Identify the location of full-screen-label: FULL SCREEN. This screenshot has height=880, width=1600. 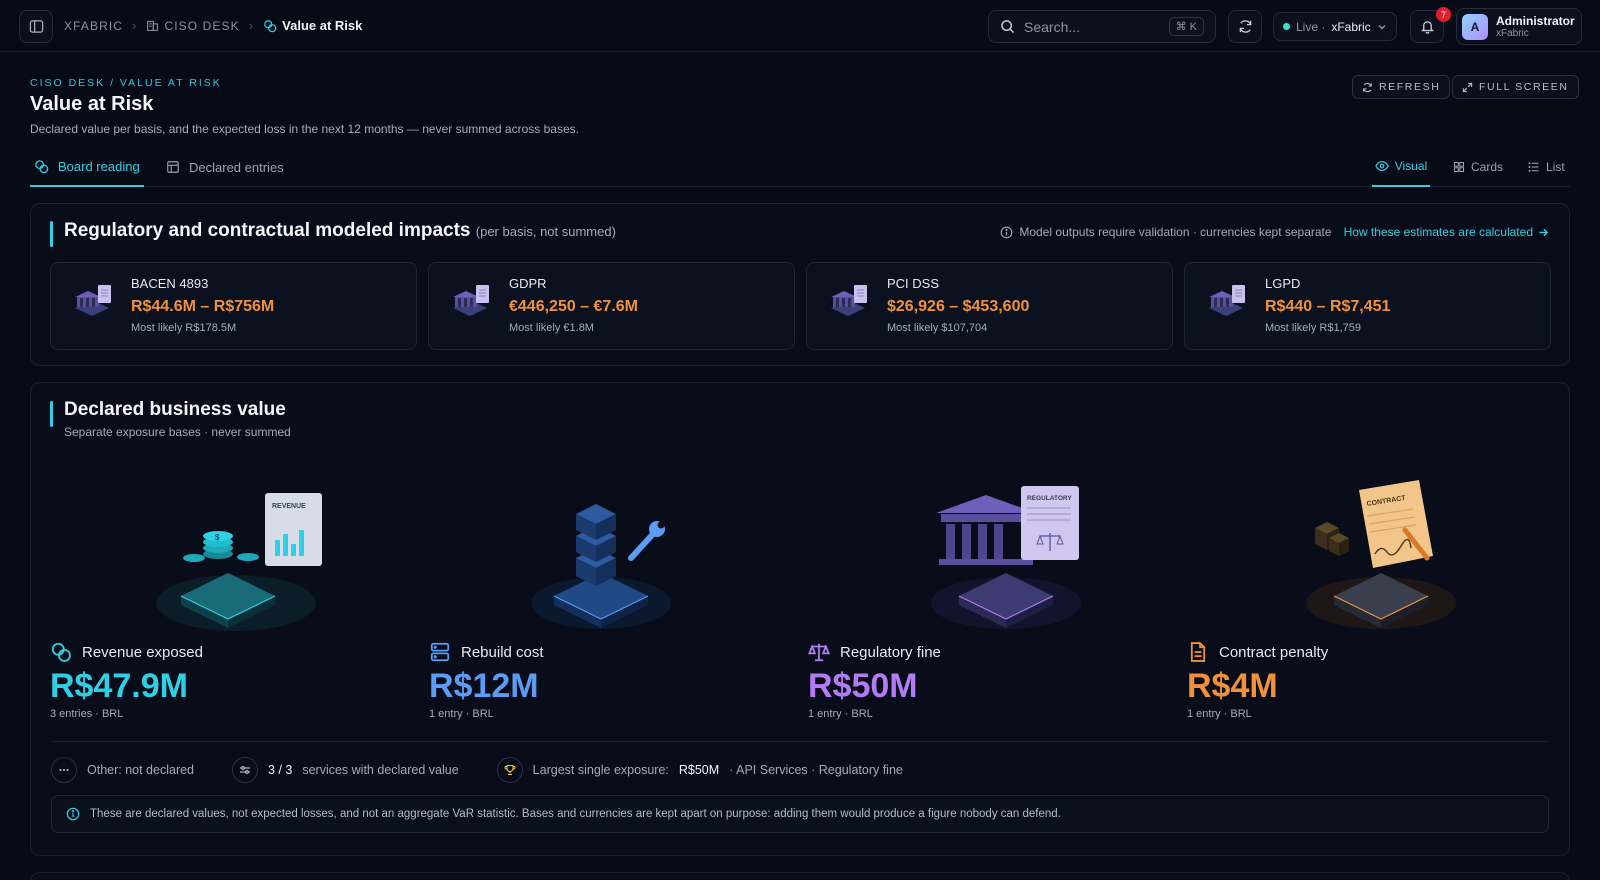
(1524, 87).